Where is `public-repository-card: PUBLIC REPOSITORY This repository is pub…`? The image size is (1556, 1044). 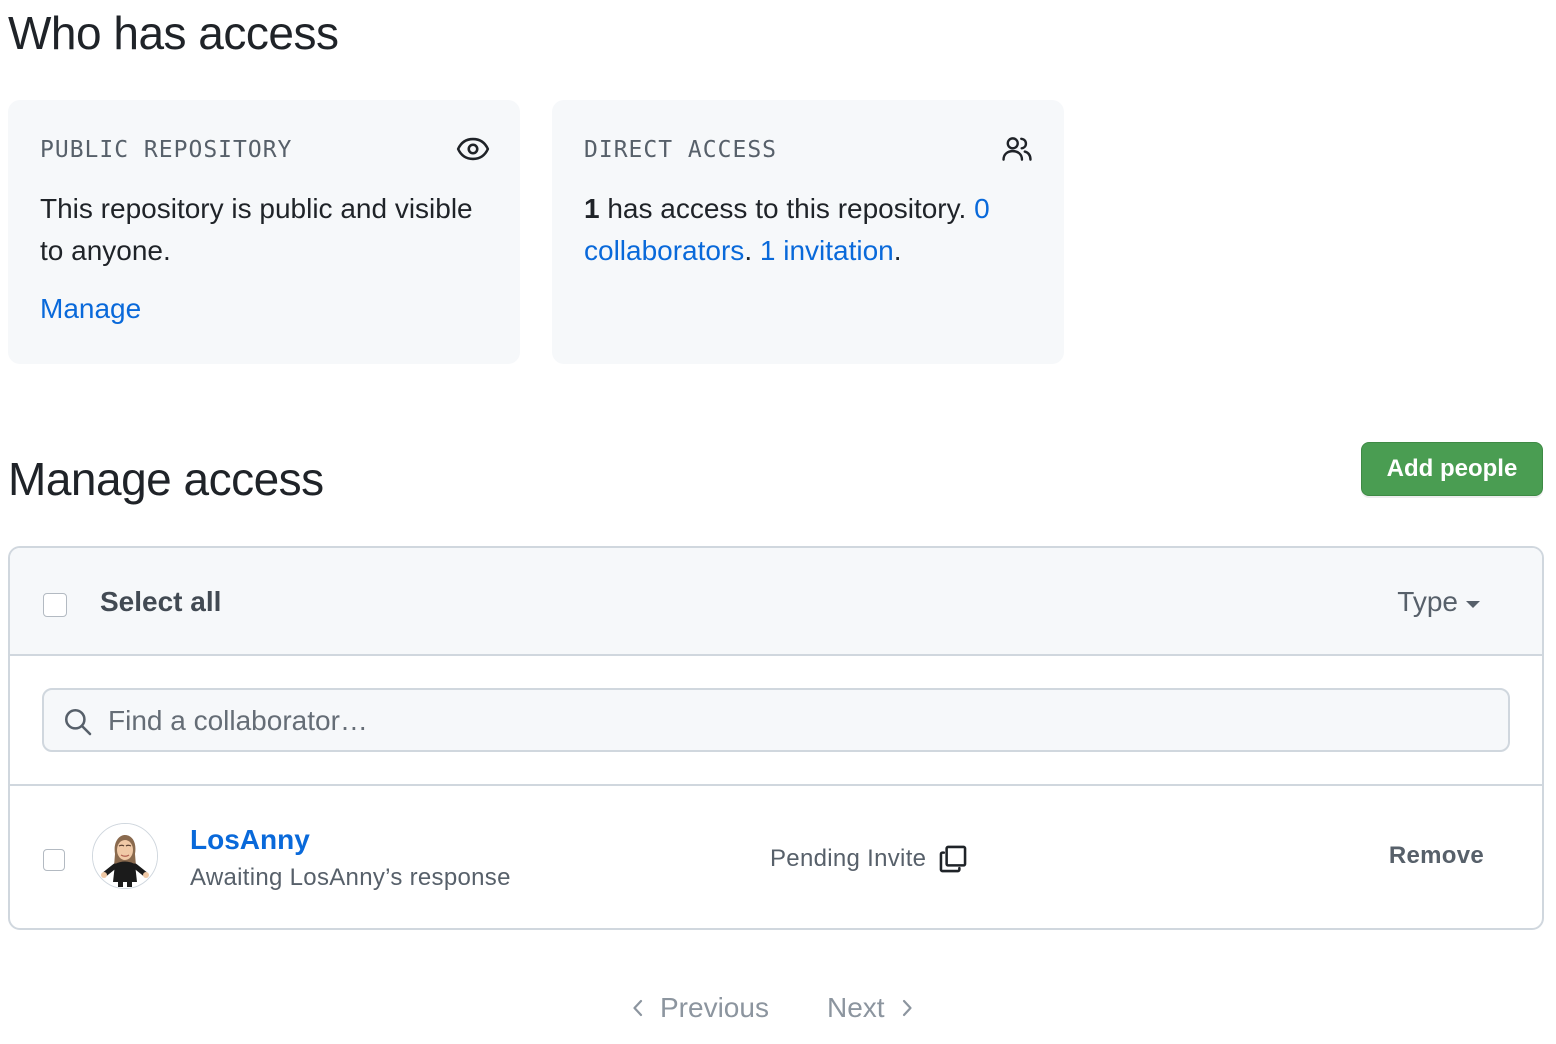 public-repository-card: PUBLIC REPOSITORY This repository is pub… is located at coordinates (264, 232).